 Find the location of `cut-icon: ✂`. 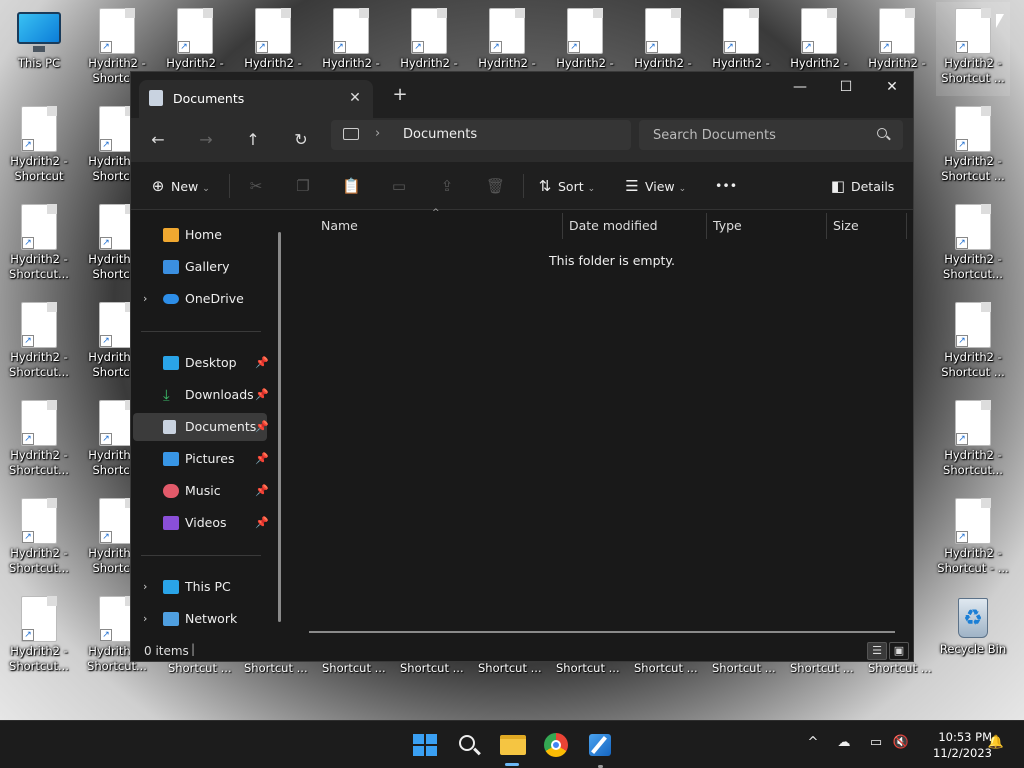

cut-icon: ✂ is located at coordinates (256, 186).